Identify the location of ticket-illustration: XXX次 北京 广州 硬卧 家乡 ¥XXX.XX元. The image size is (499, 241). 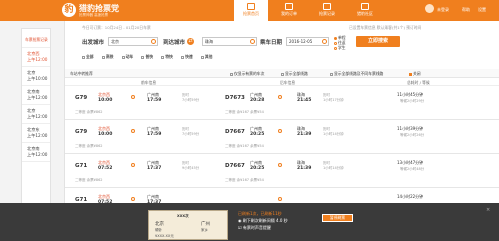
(188, 225).